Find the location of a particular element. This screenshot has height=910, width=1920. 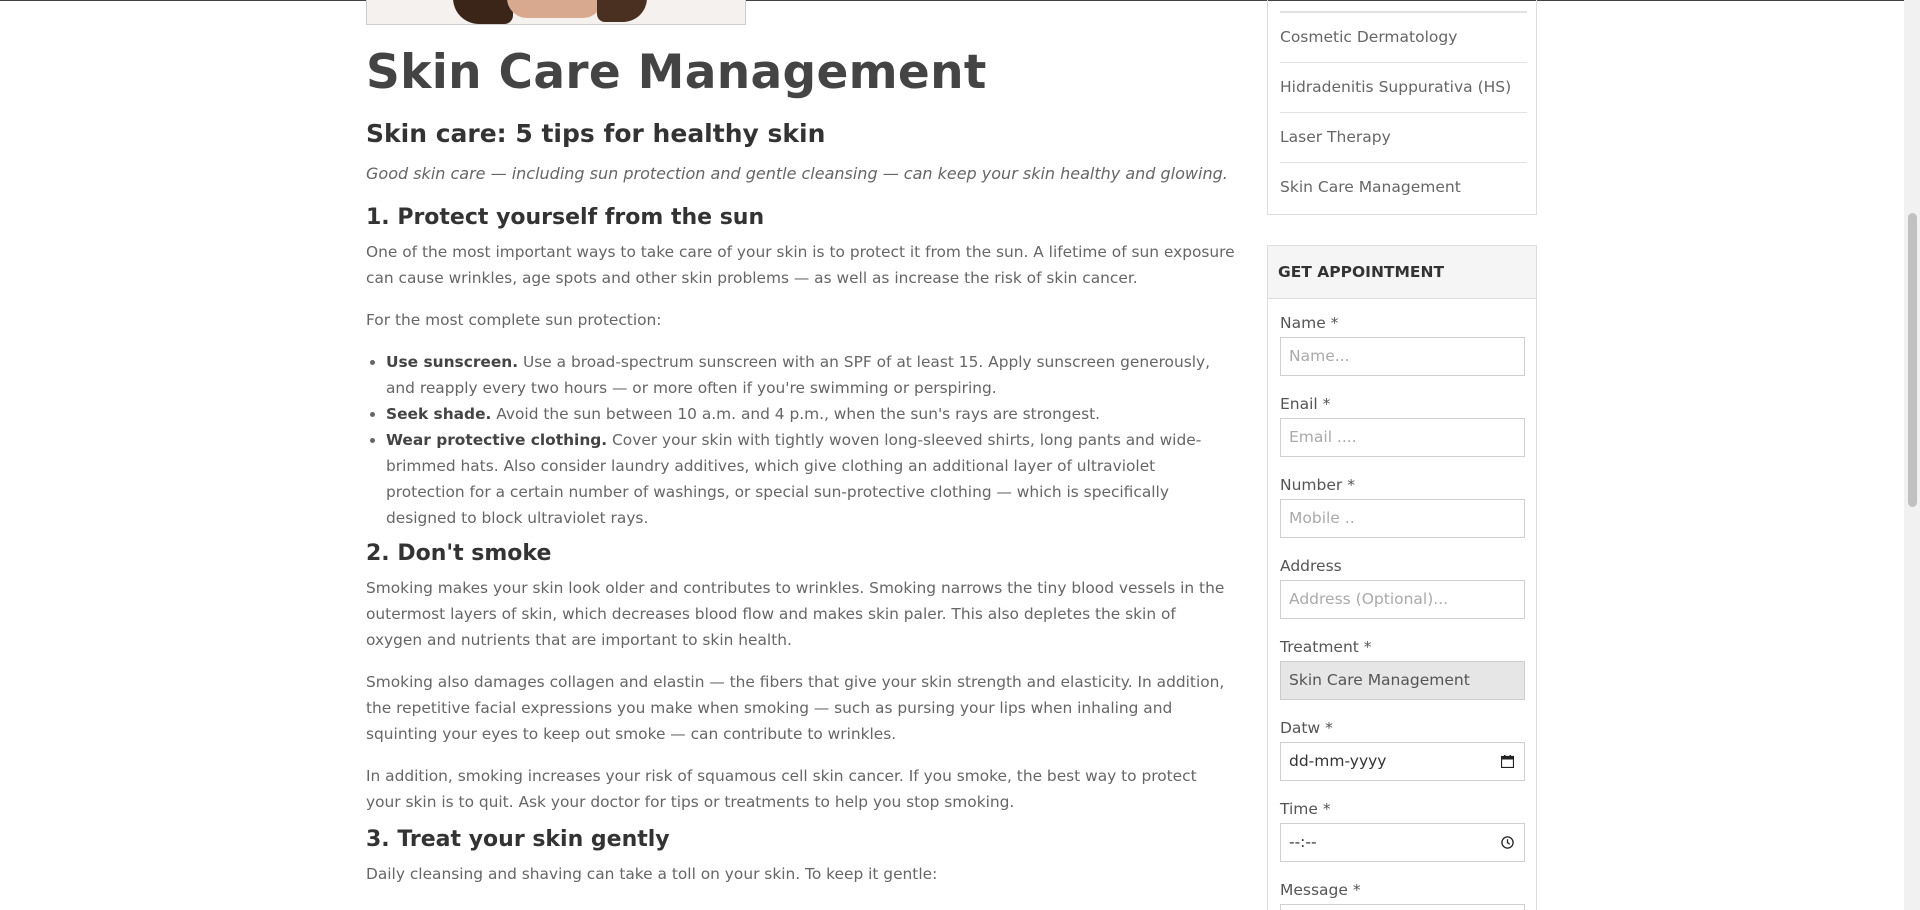

hero-hair-left is located at coordinates (483, 12).